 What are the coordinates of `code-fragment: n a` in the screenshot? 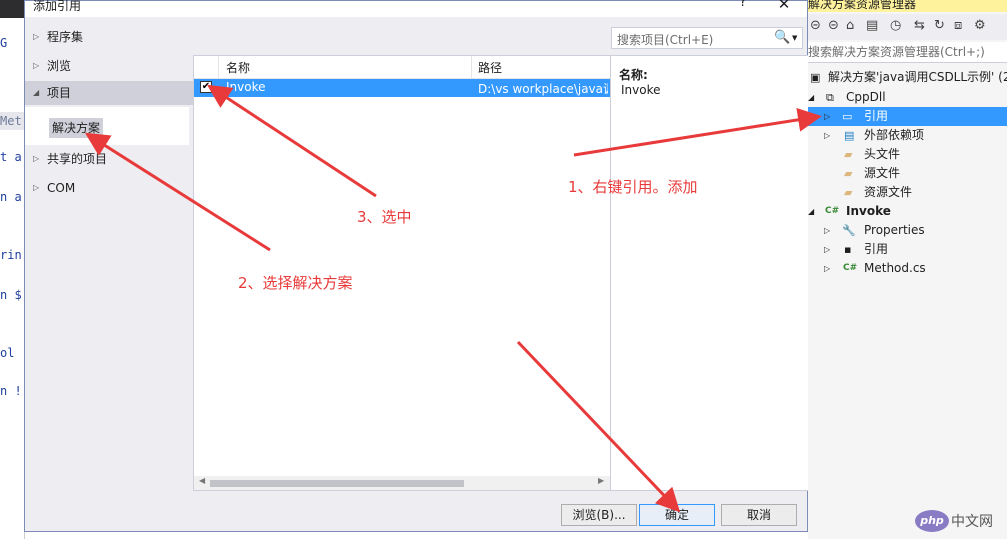 It's located at (11, 197).